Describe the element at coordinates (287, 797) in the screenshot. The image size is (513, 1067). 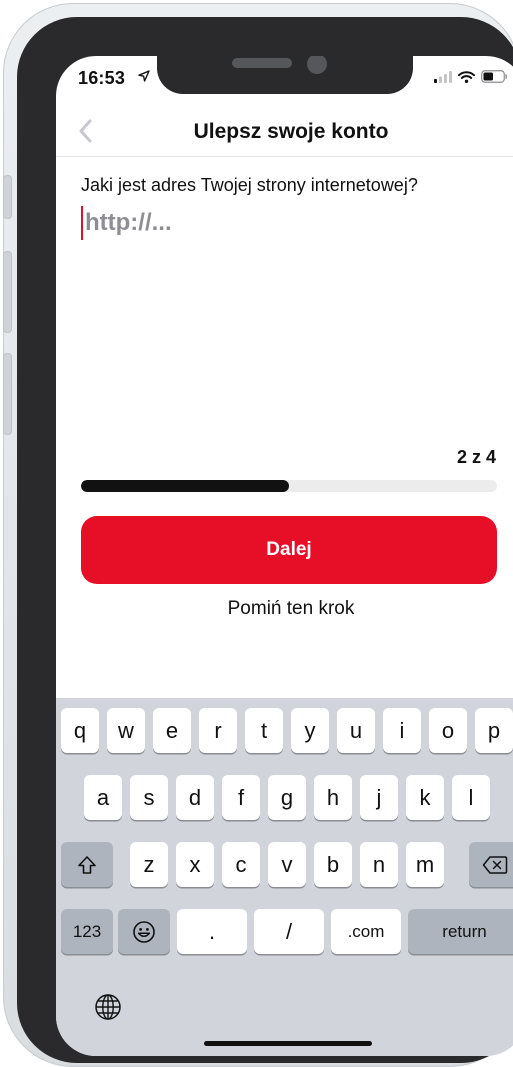
I see `key-g: g` at that location.